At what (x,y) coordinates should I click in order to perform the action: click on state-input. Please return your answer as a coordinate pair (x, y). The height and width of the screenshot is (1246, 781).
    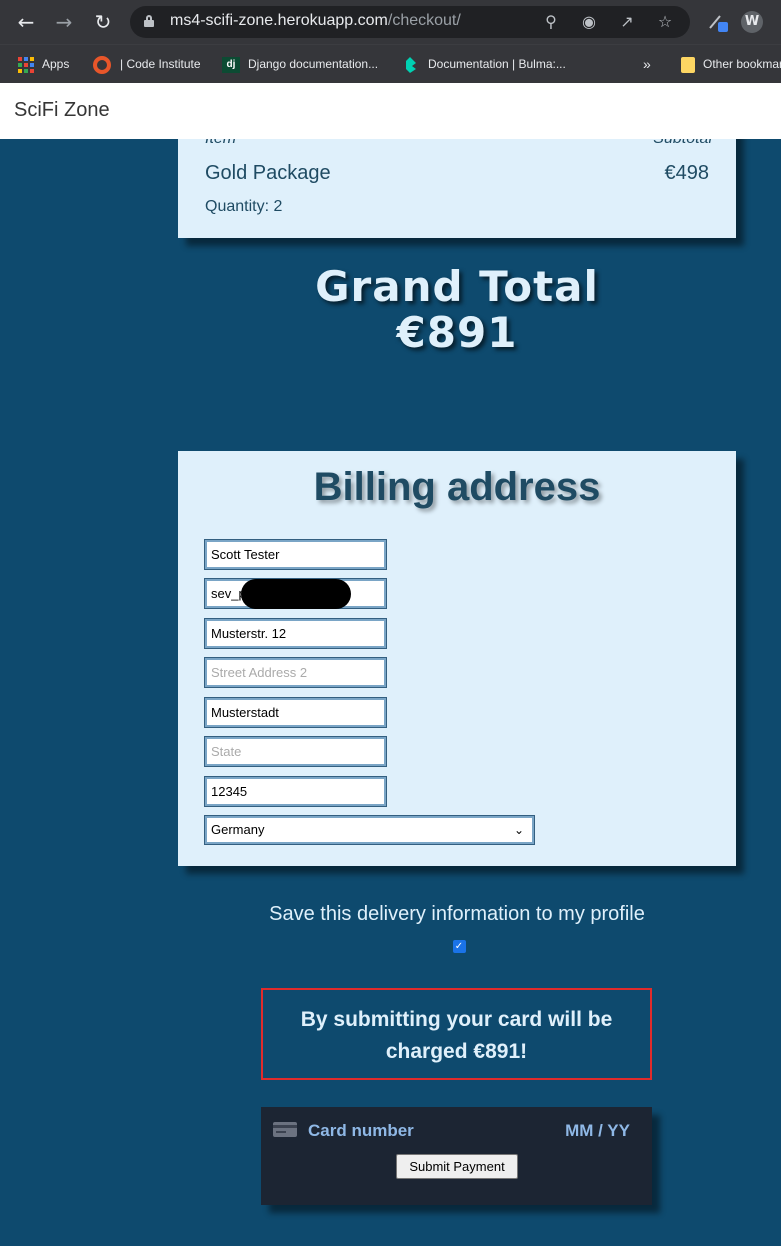
    Looking at the image, I should click on (295, 751).